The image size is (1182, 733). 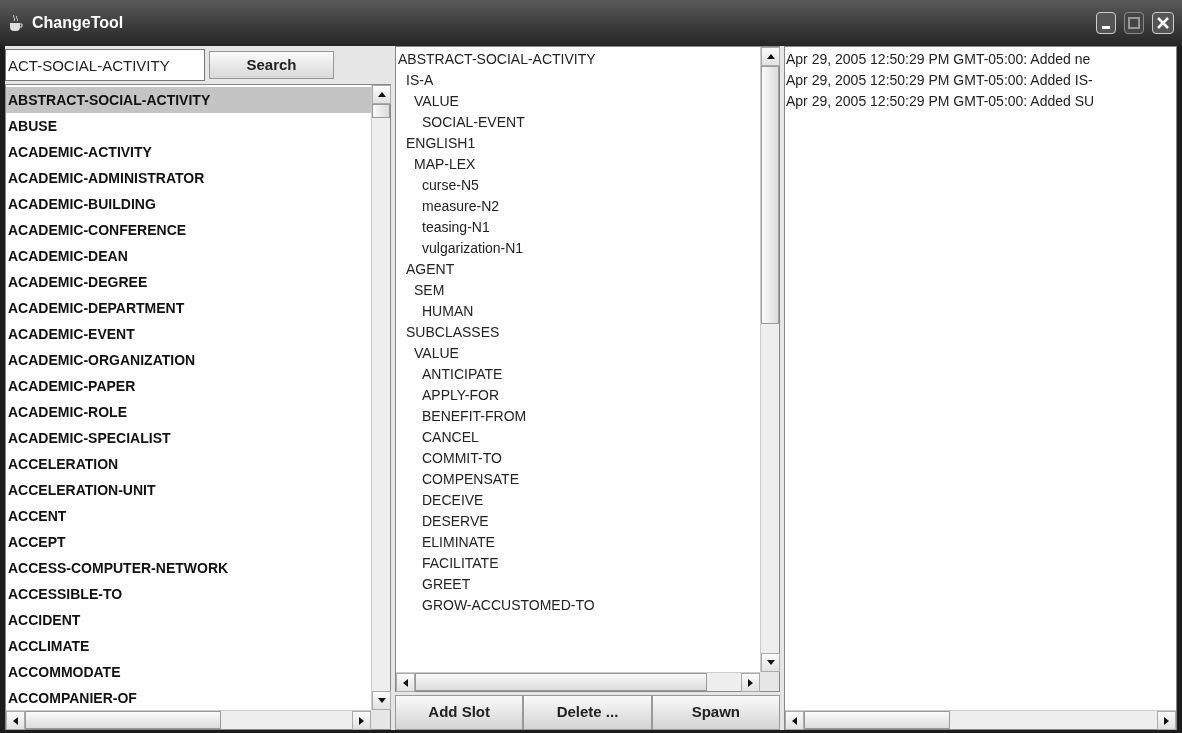 What do you see at coordinates (271, 65) in the screenshot?
I see `search-button: Search` at bounding box center [271, 65].